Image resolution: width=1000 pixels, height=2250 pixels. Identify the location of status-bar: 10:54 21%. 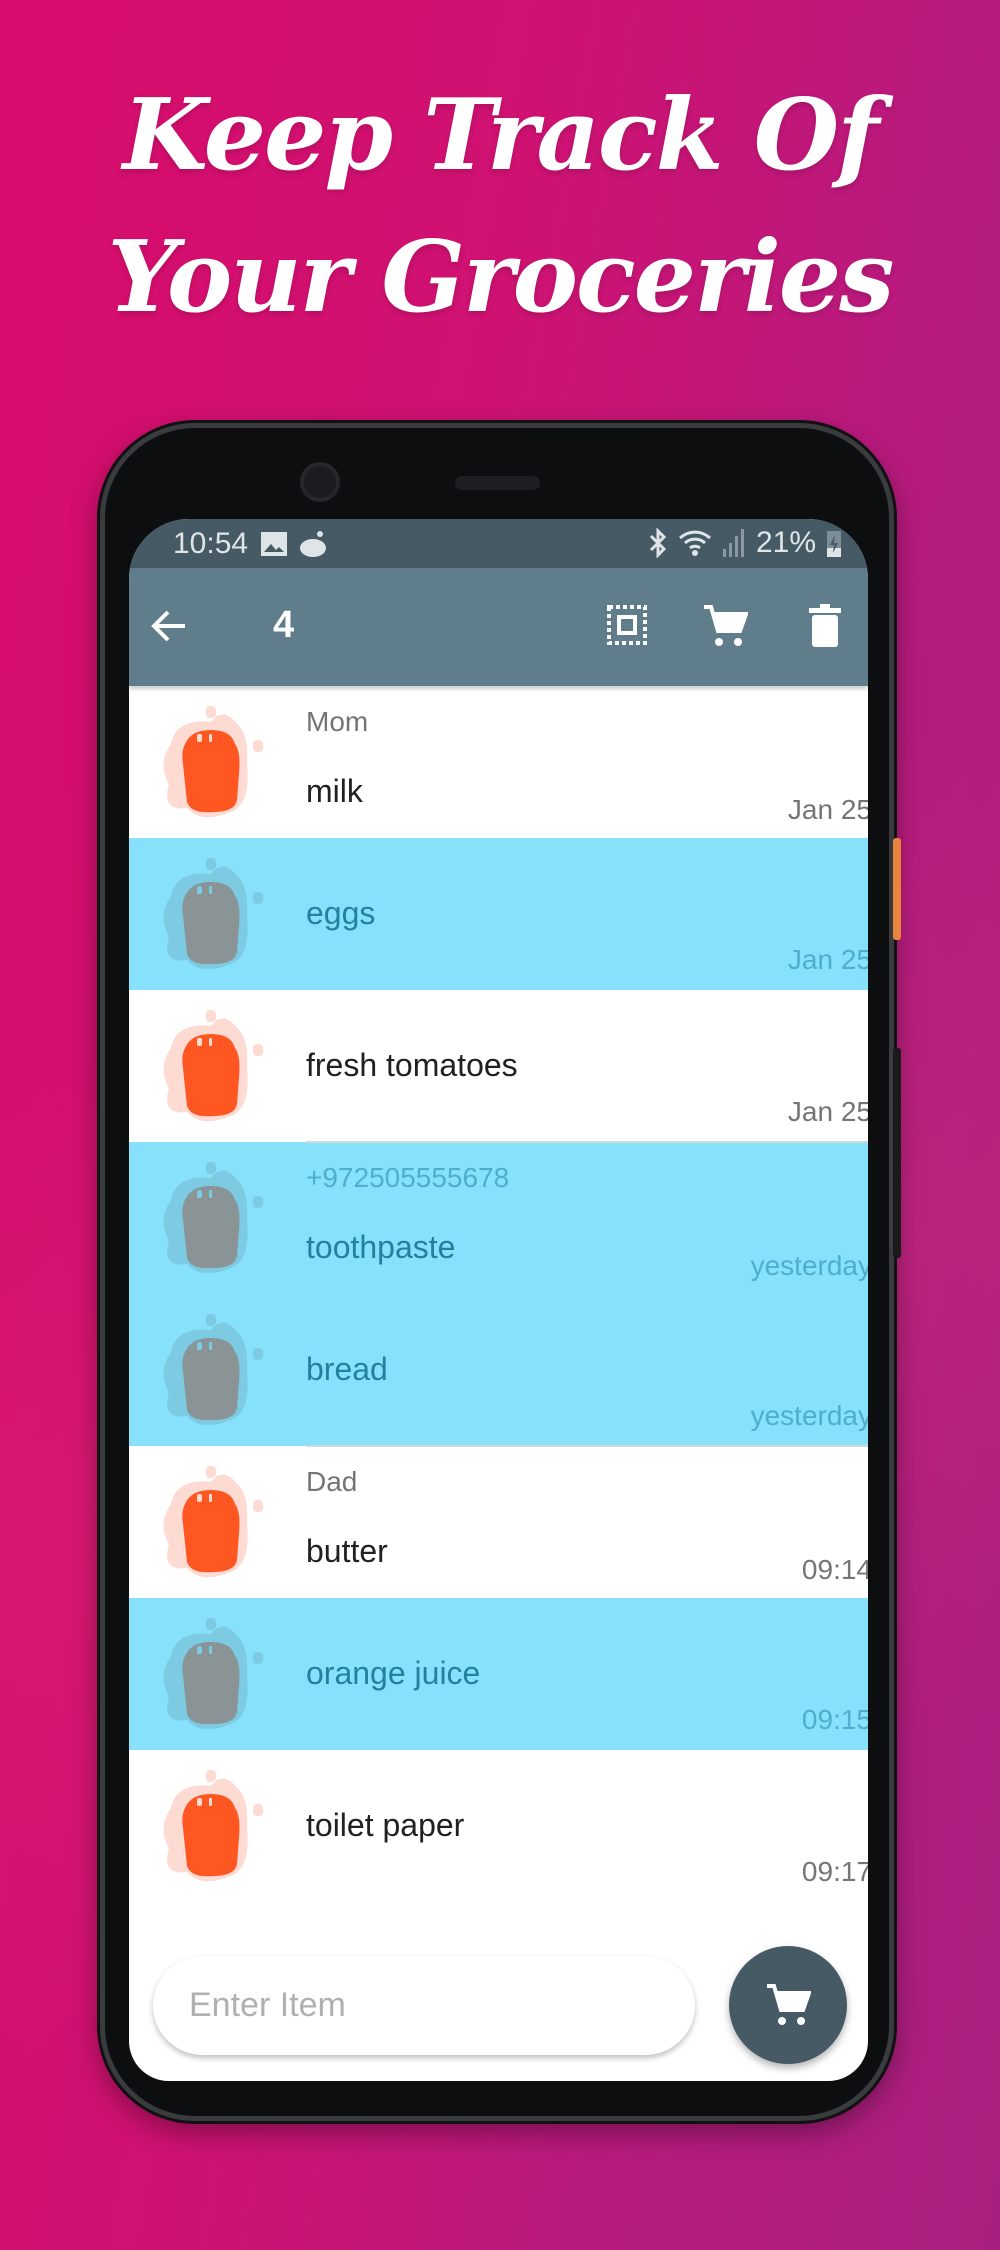
(498, 543).